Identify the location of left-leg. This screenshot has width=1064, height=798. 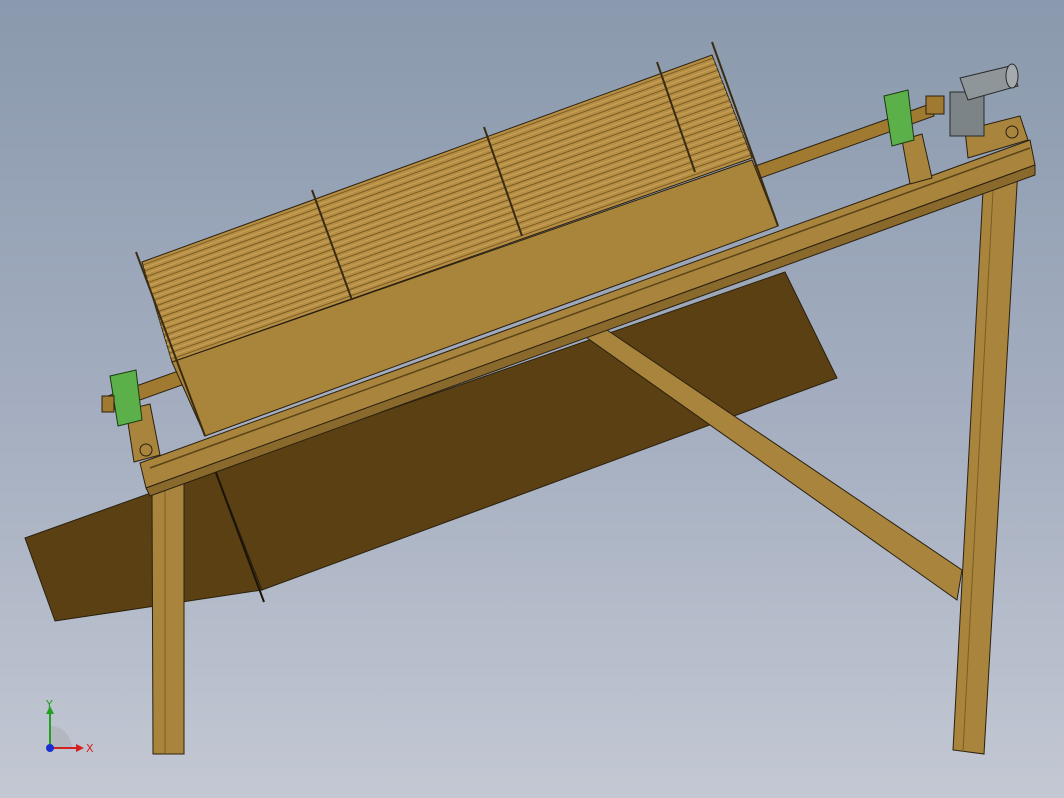
(168, 617).